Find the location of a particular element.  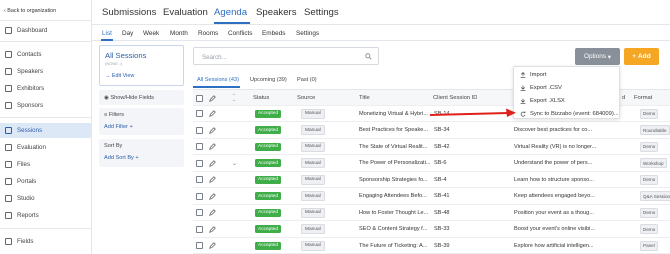

status-cell: Accepted is located at coordinates (268, 246).